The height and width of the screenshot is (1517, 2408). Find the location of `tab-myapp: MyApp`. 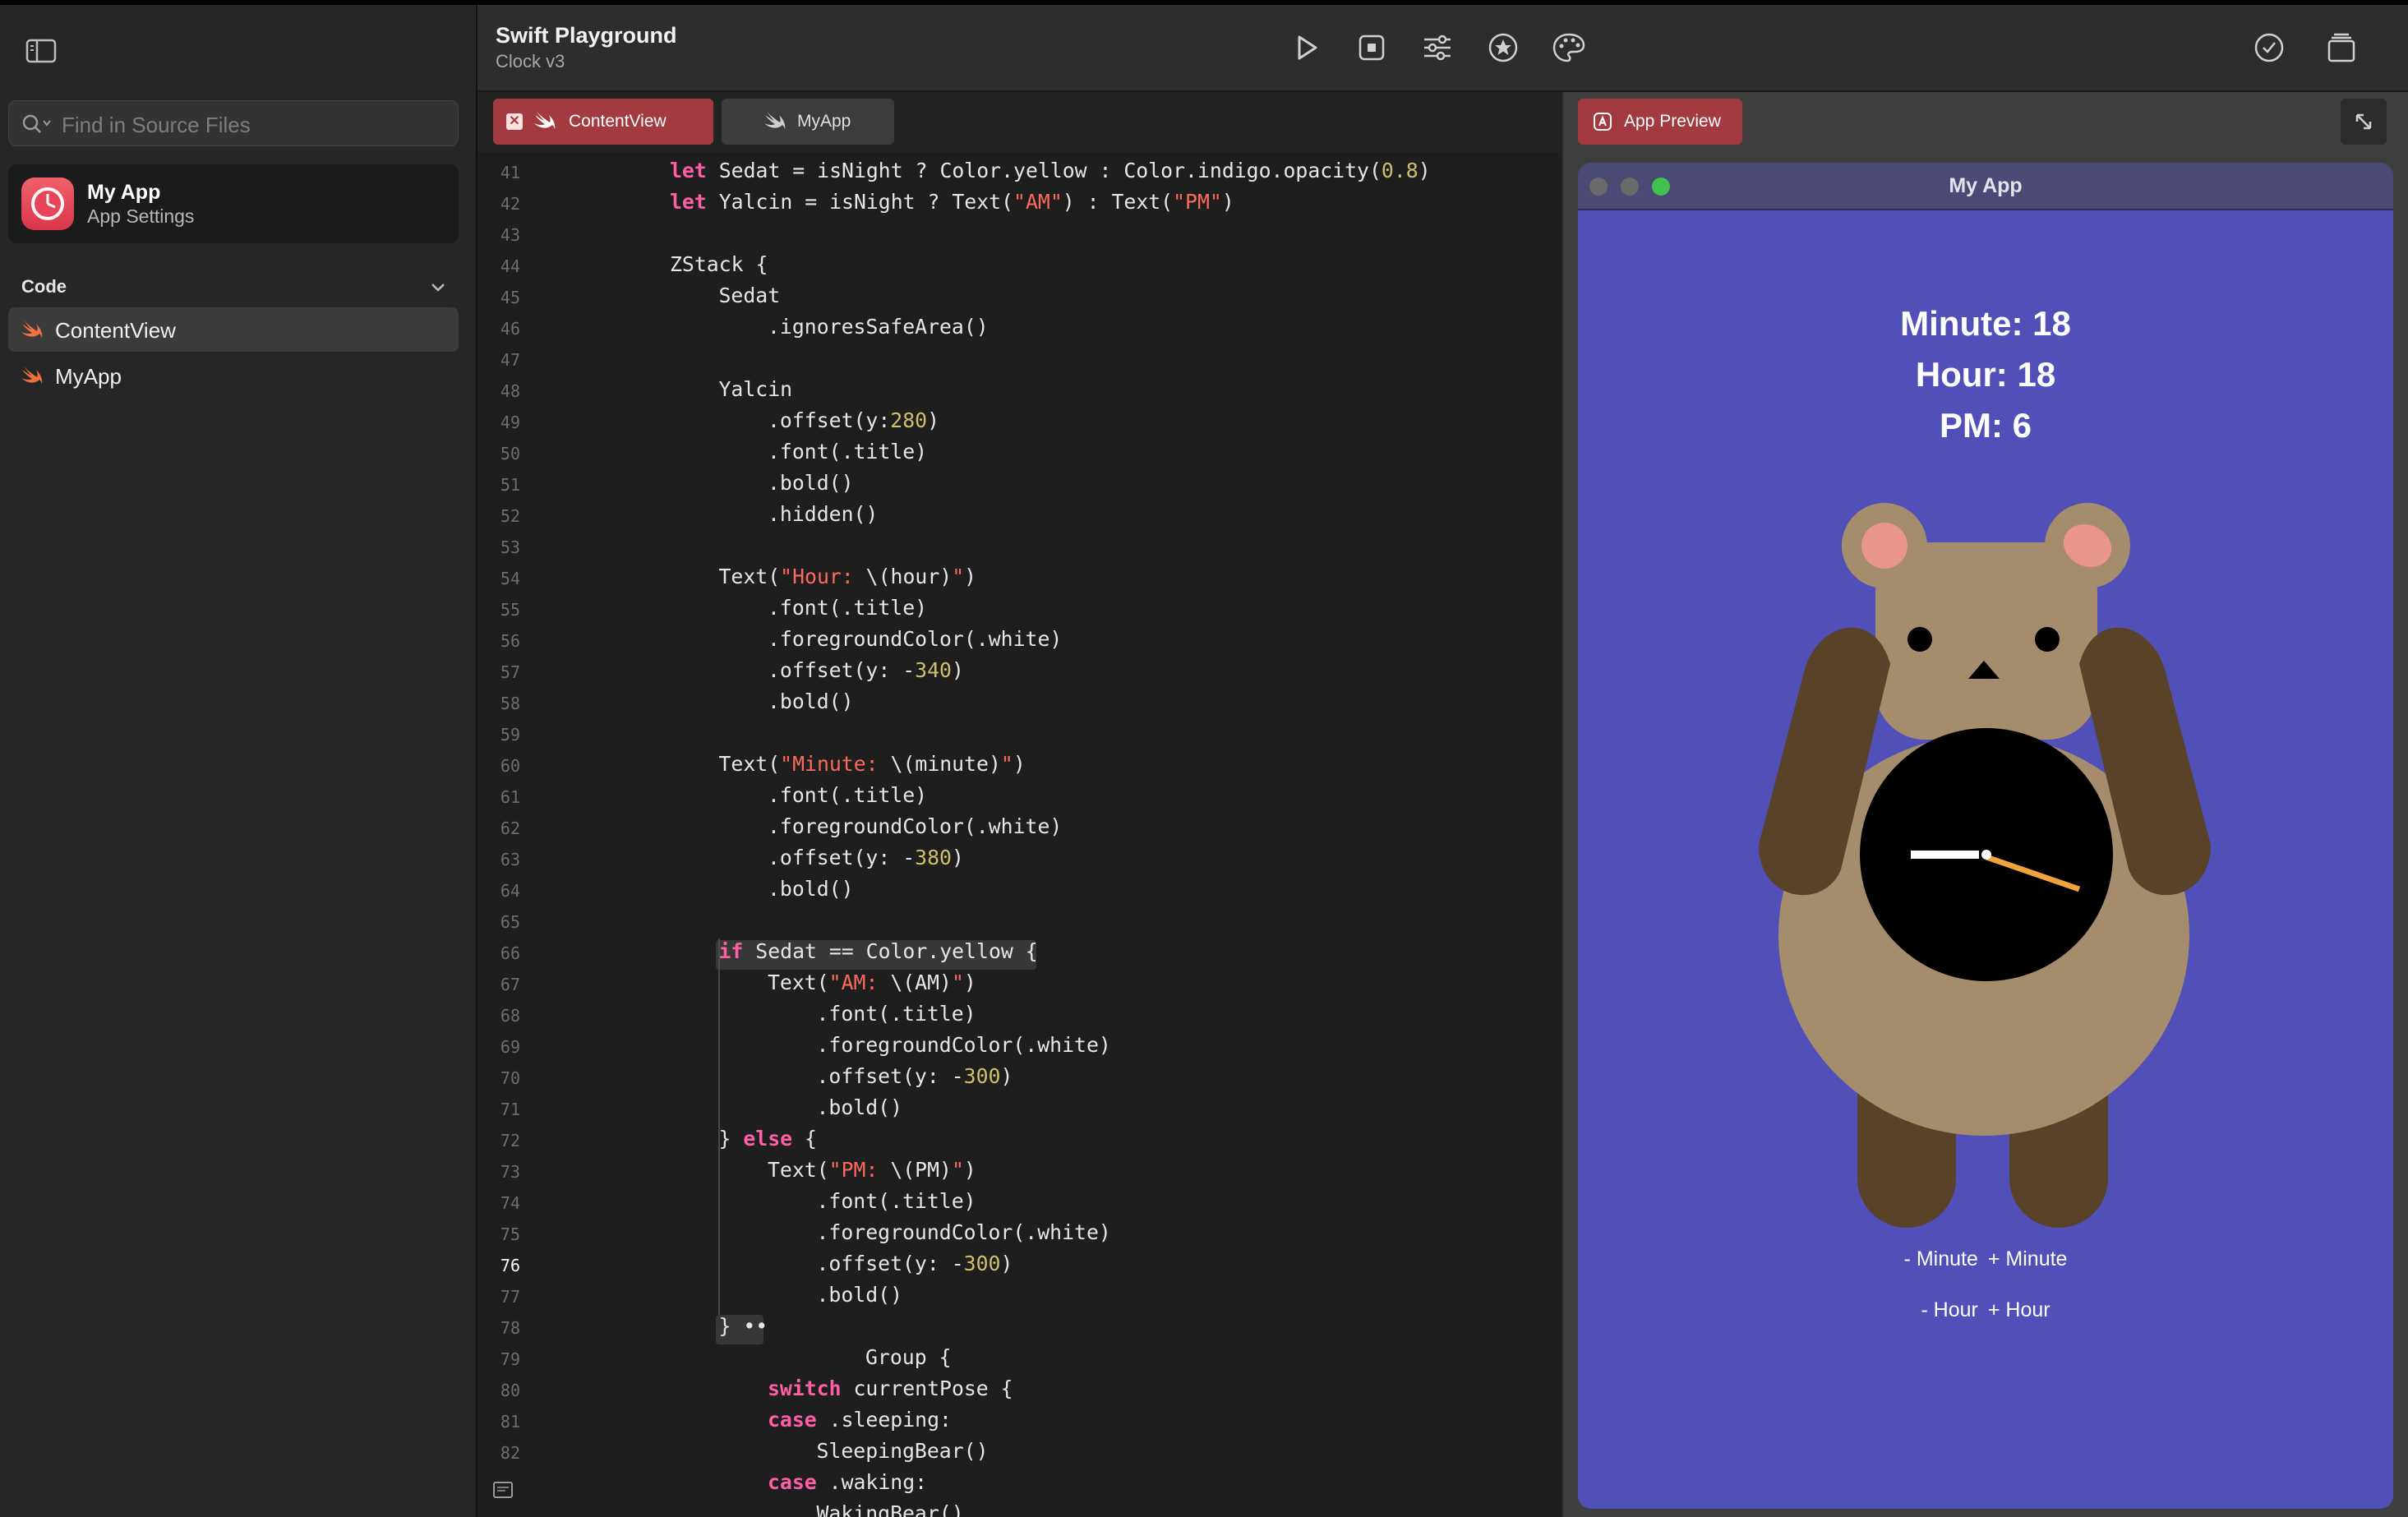

tab-myapp: MyApp is located at coordinates (808, 122).